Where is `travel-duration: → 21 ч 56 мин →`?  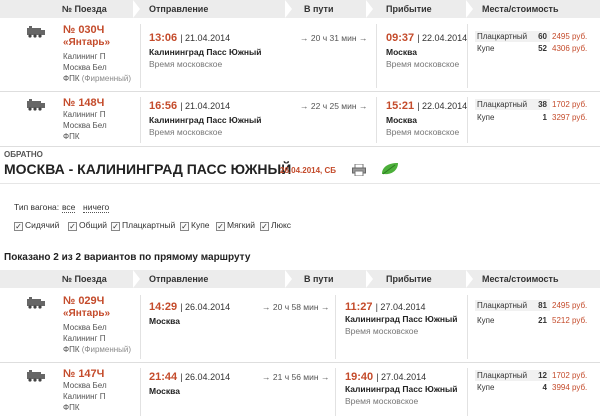
travel-duration: → 21 ч 56 мин → is located at coordinates (296, 377).